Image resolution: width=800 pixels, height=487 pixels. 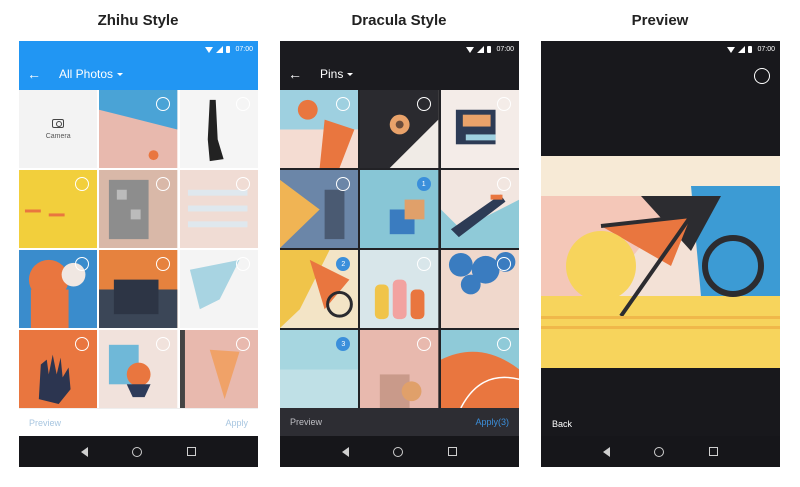 What do you see at coordinates (399, 74) in the screenshot?
I see `toolbar: ← Pins` at bounding box center [399, 74].